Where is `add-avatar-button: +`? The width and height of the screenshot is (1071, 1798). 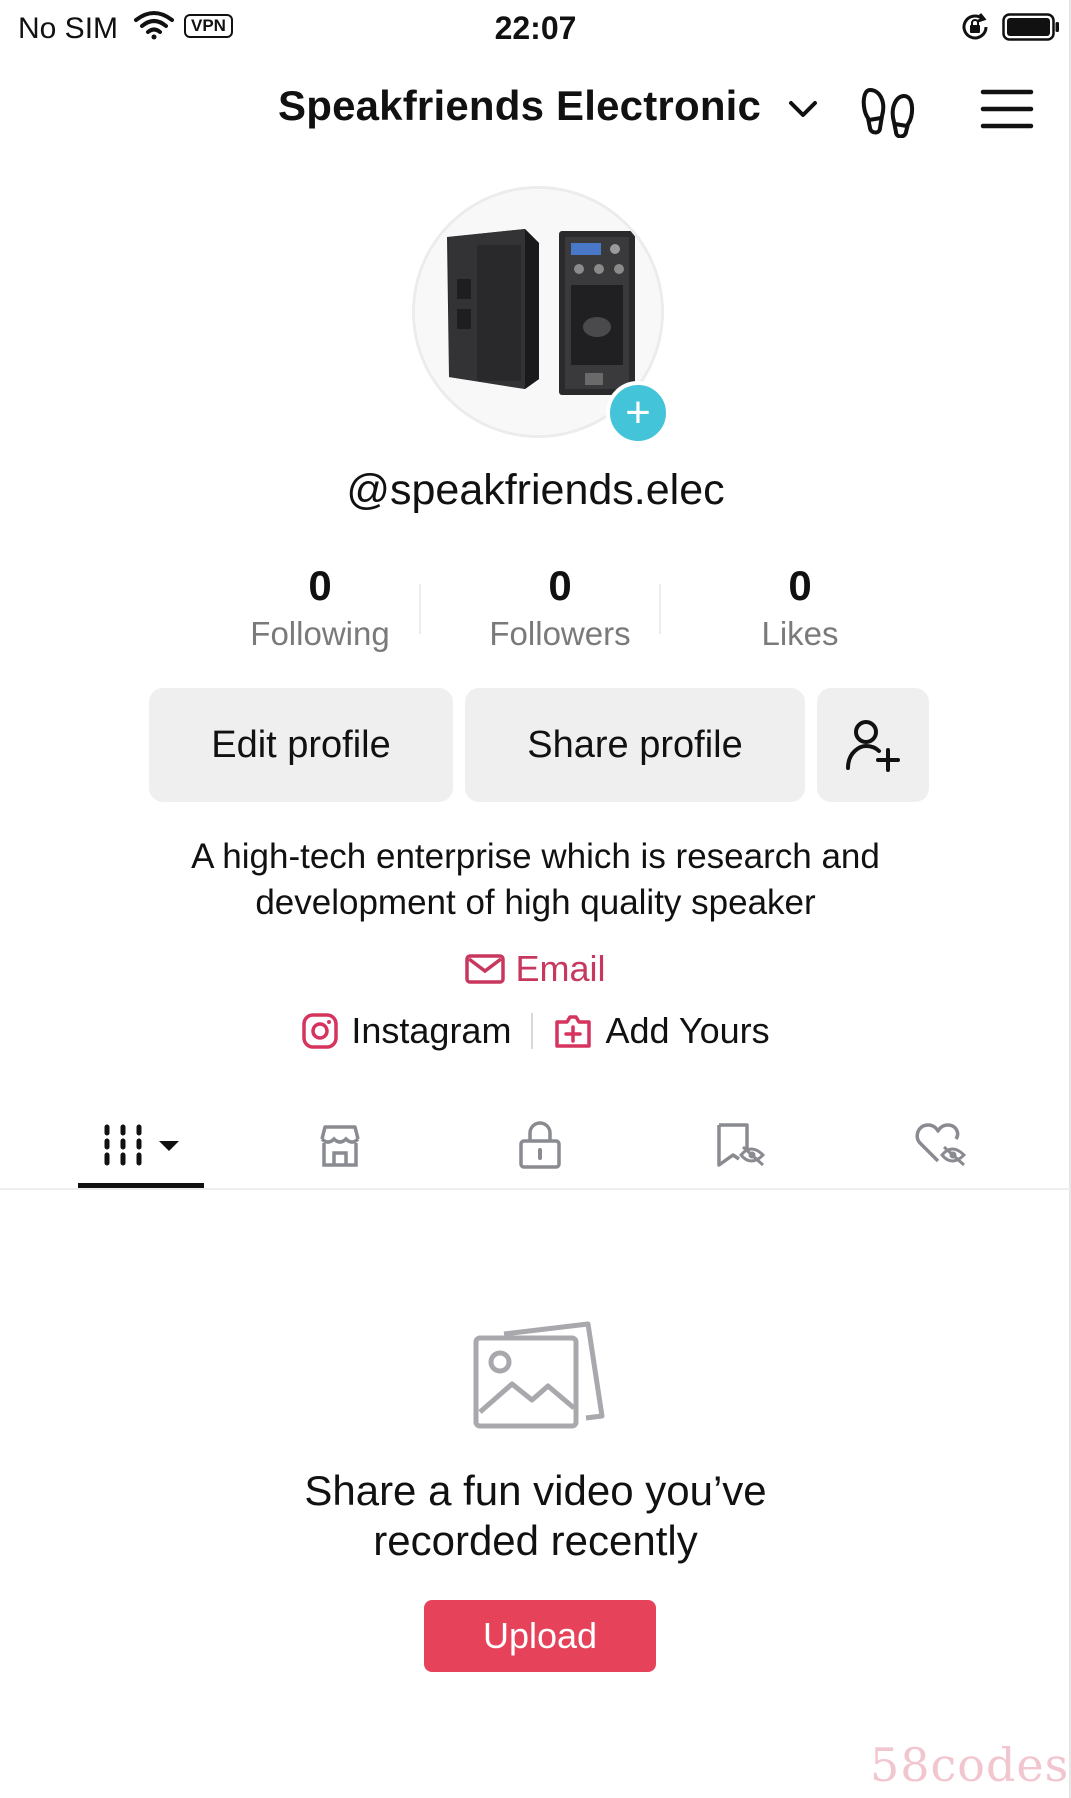 add-avatar-button: + is located at coordinates (638, 413).